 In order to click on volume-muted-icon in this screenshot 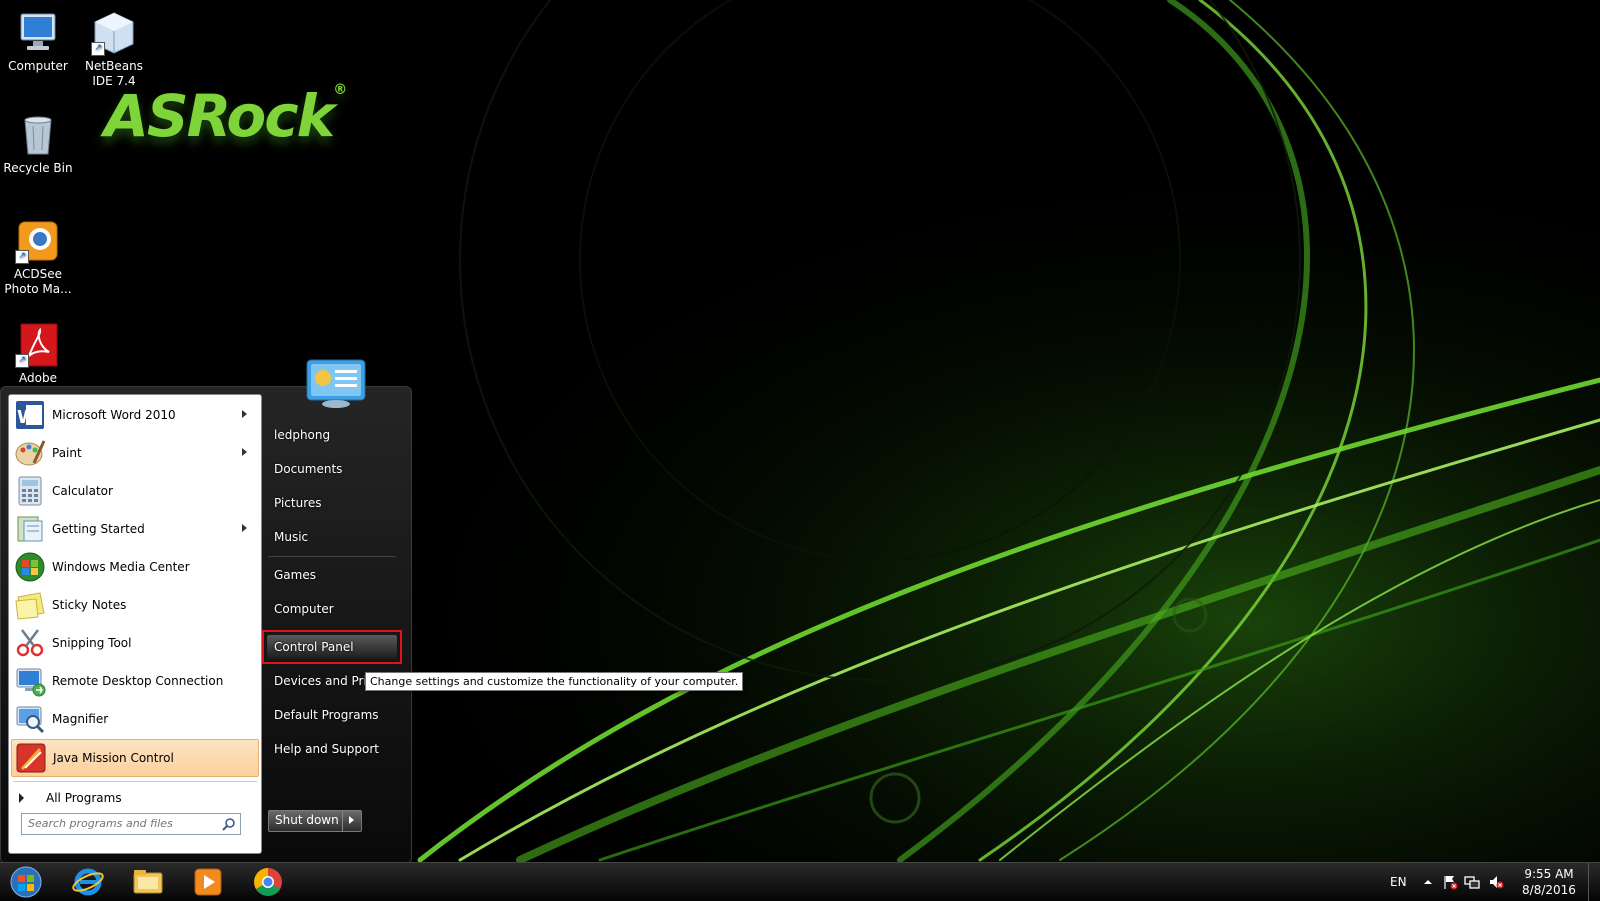, I will do `click(1496, 882)`.